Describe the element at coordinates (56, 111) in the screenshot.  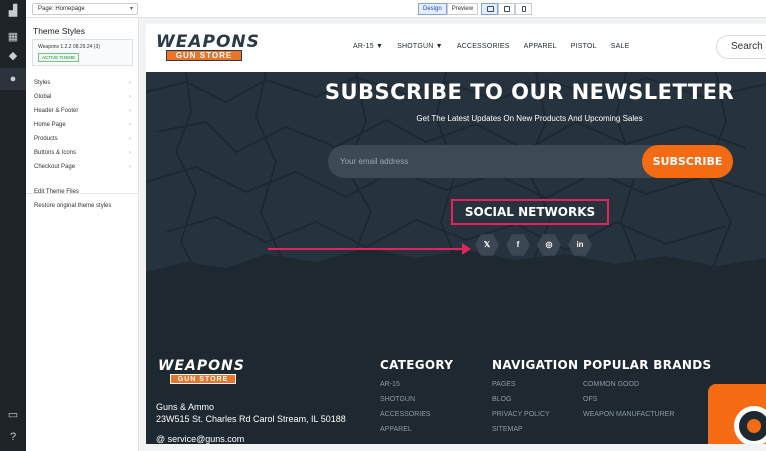
I see `menu-item-label: Header & Footer` at that location.